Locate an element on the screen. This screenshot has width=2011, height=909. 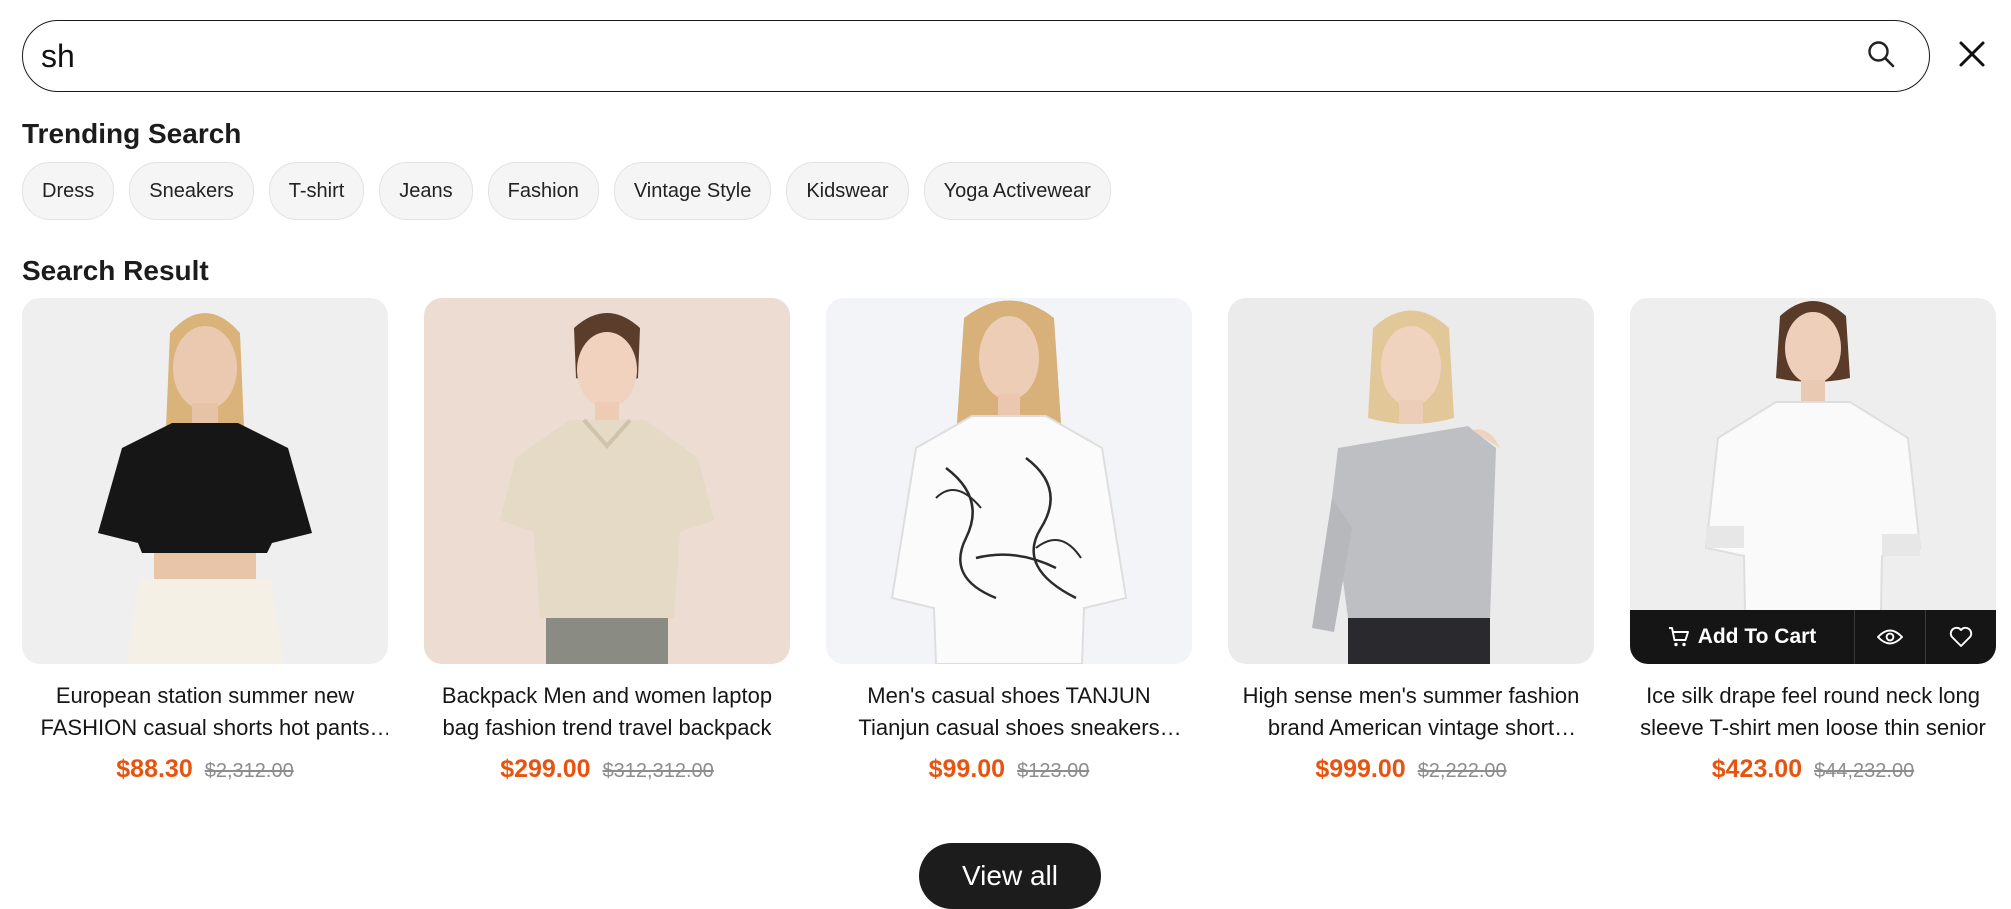
view-all-button: View all is located at coordinates (1010, 876).